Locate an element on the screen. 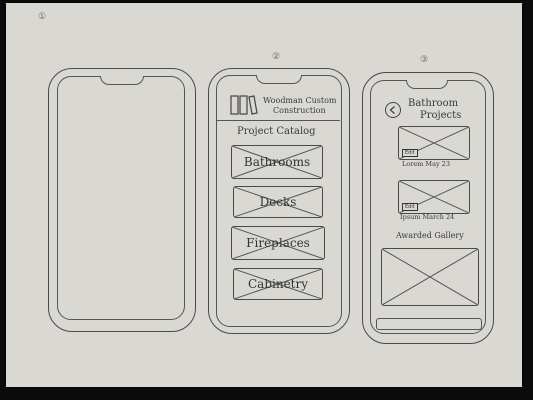 This screenshot has width=533, height=400. category-card-decks: Decks is located at coordinates (278, 202).